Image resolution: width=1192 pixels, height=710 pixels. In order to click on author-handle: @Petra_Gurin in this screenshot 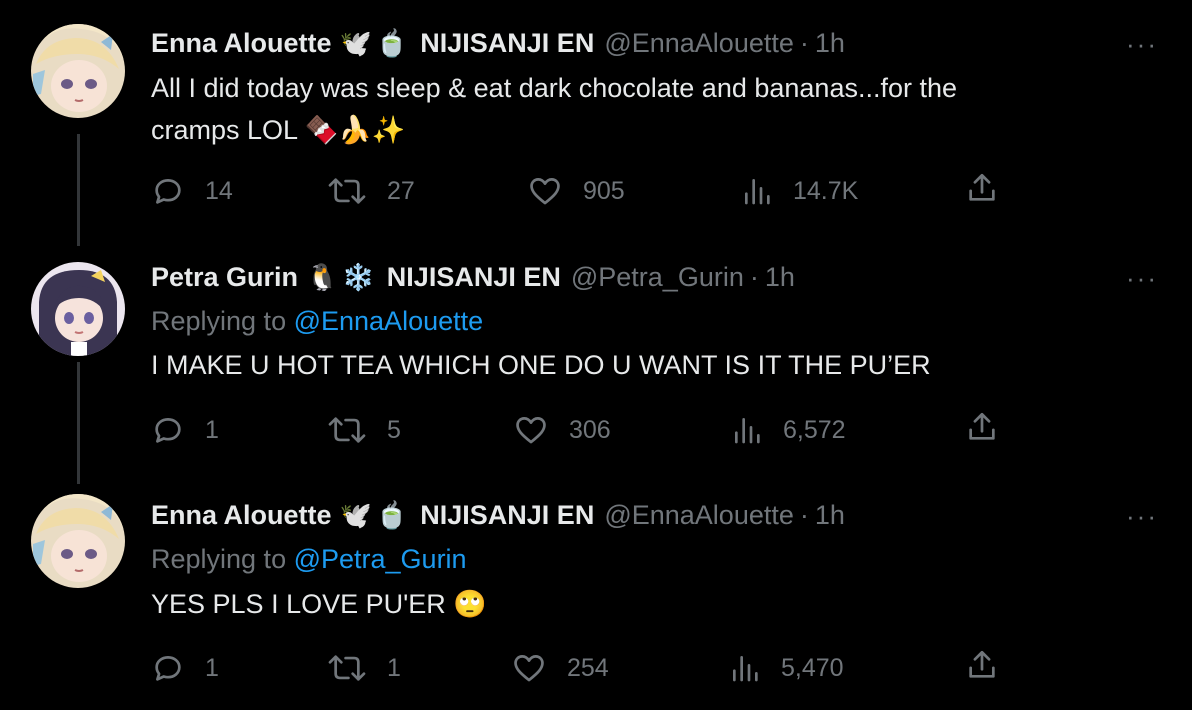, I will do `click(657, 277)`.